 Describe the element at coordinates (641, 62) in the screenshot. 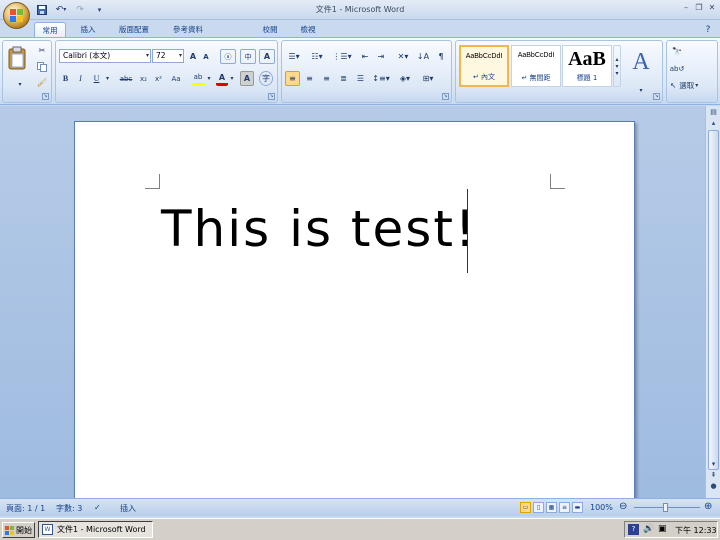

I see `change-styles-icon: A` at that location.